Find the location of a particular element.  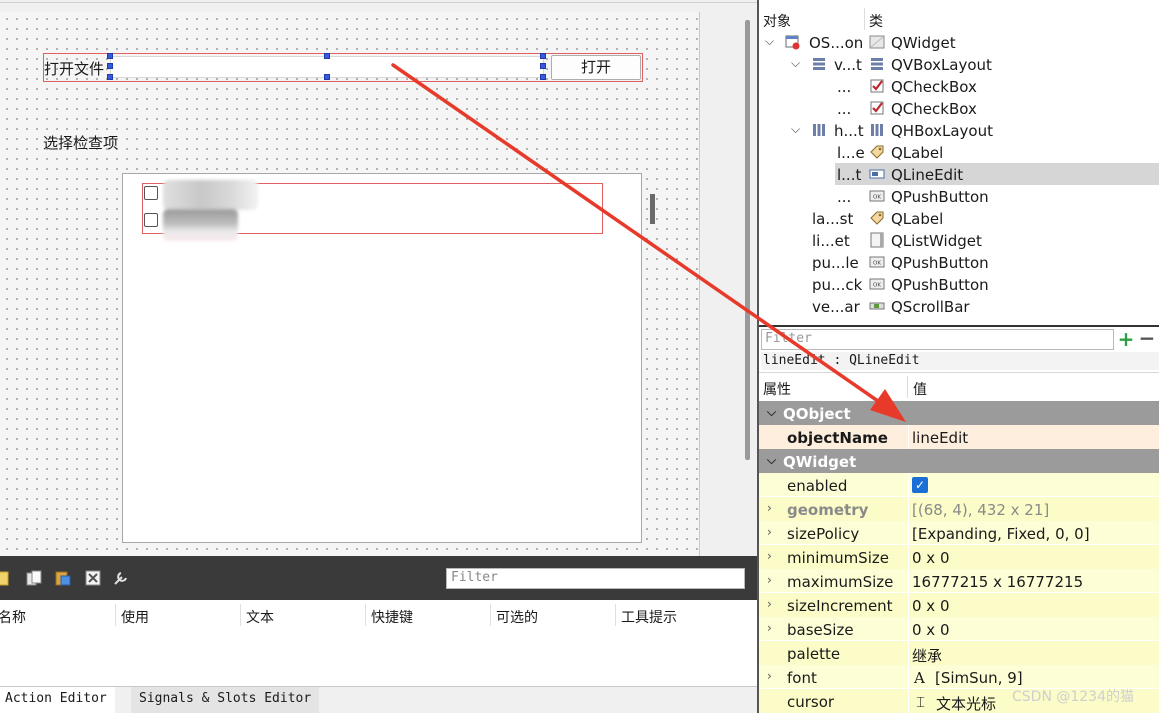

col-header-shortcut: 快捷键 is located at coordinates (392, 617).